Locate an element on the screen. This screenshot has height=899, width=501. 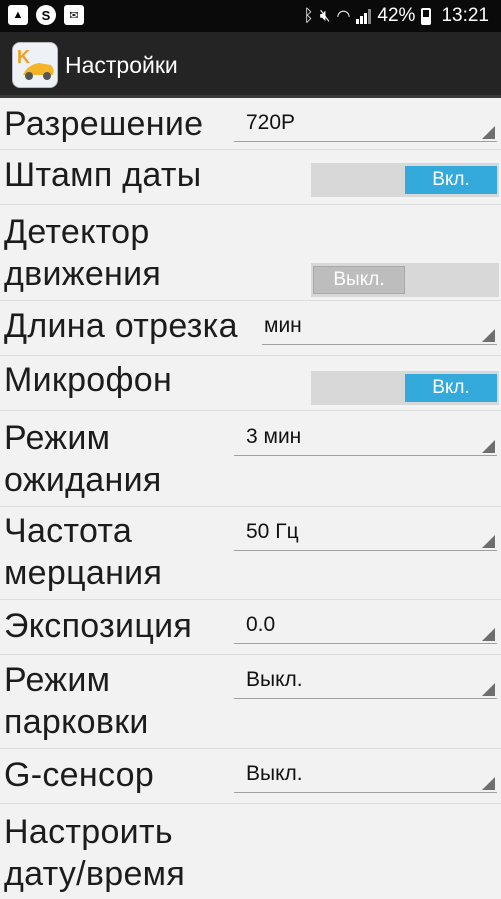
g-sensor-spinner: Выкл. is located at coordinates (365, 777).